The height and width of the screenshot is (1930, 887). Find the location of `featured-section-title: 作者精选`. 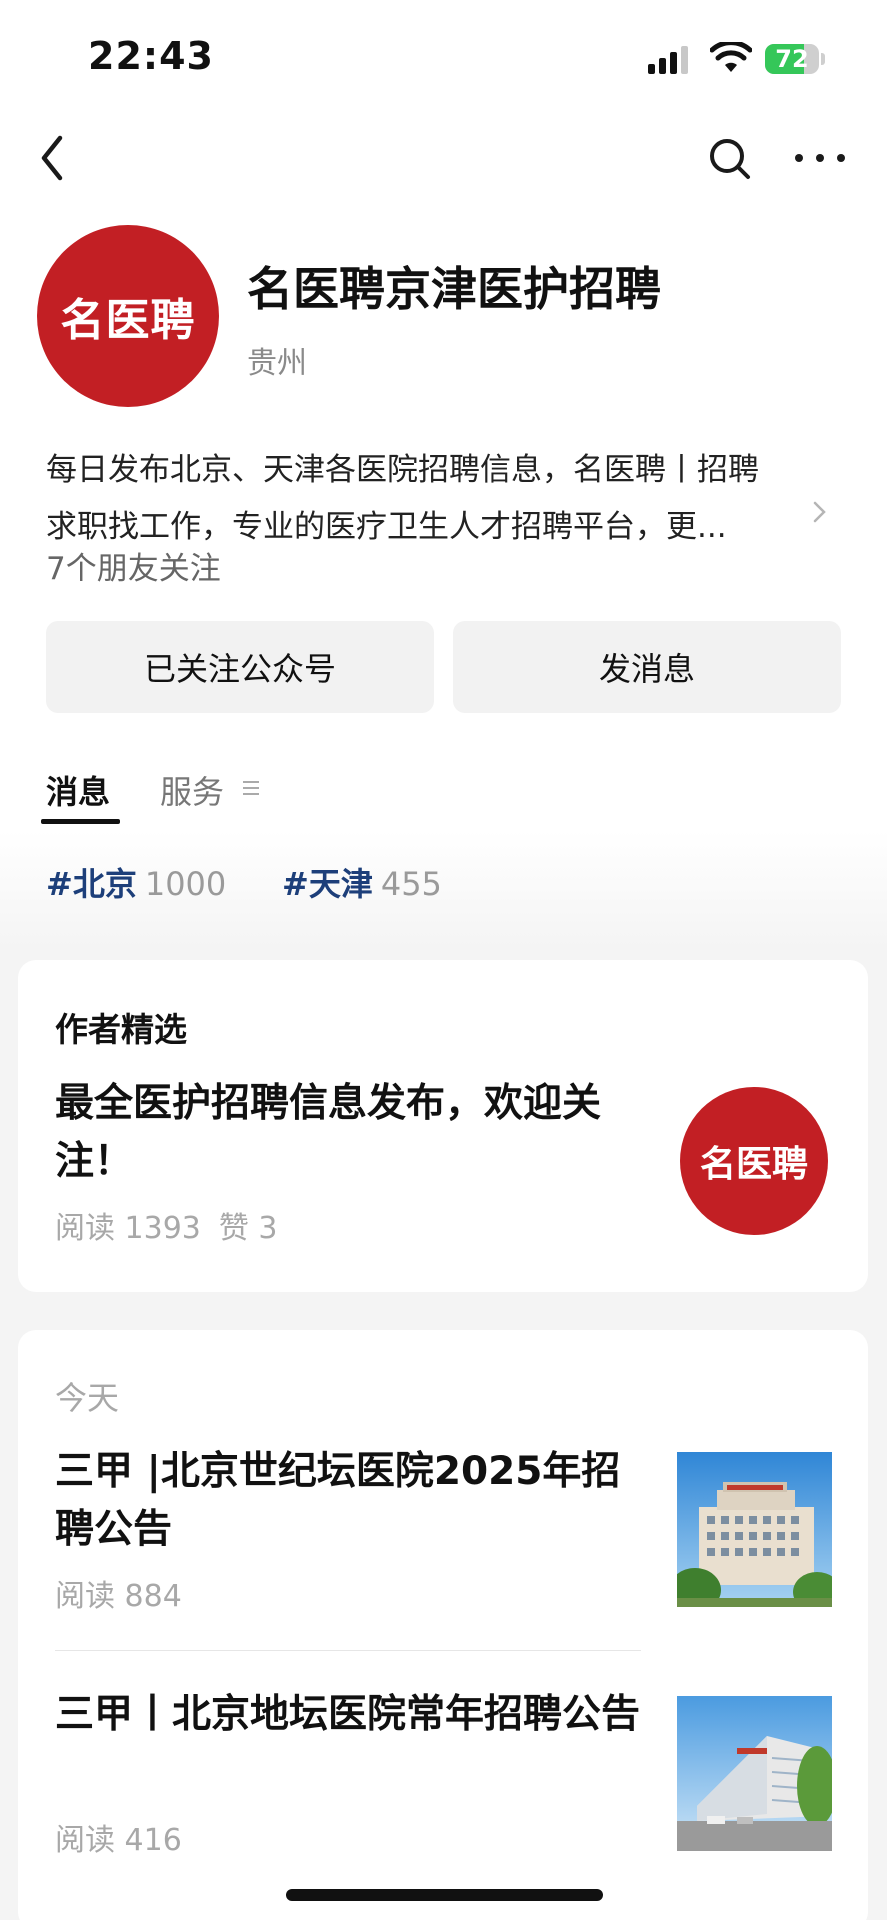

featured-section-title: 作者精选 is located at coordinates (121, 1029).